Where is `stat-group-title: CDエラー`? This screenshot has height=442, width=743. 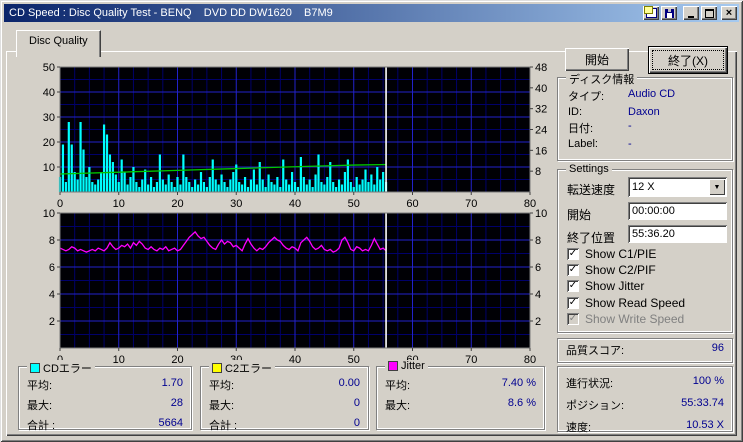
stat-group-title: CDエラー is located at coordinates (61, 368).